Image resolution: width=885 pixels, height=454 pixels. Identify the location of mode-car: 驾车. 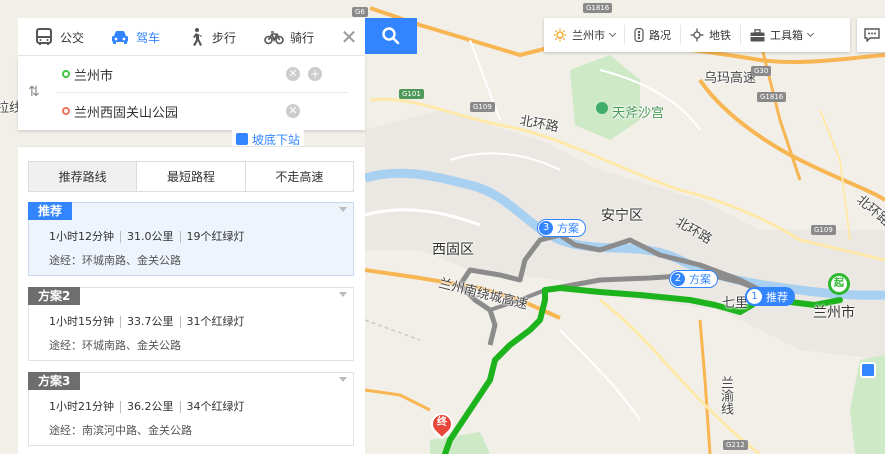
(135, 37).